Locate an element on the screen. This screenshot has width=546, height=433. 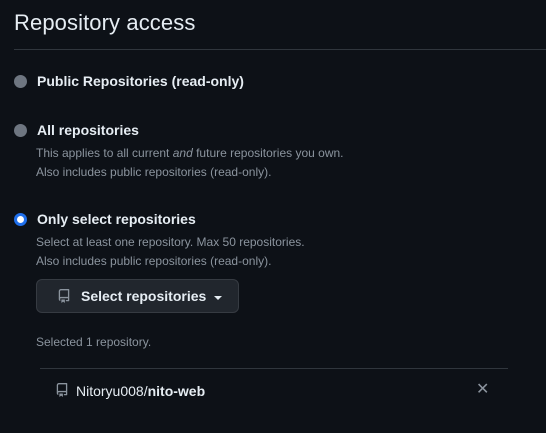
selected-count-text: Selected 1 repository. is located at coordinates (94, 342).